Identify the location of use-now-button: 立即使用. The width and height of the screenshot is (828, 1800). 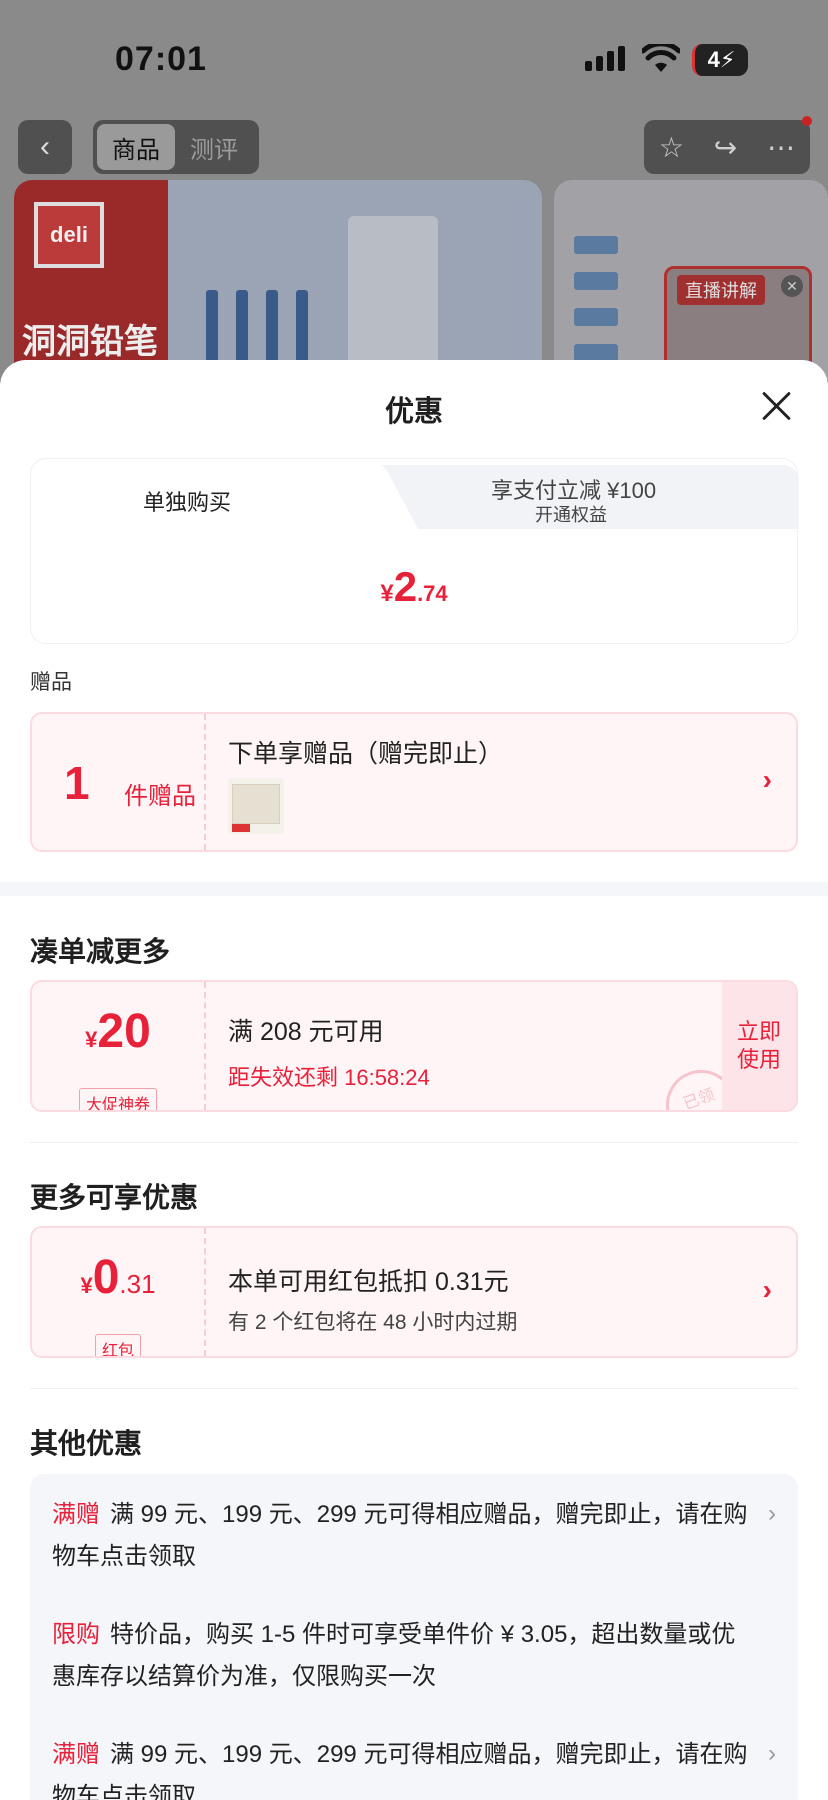
(759, 1046).